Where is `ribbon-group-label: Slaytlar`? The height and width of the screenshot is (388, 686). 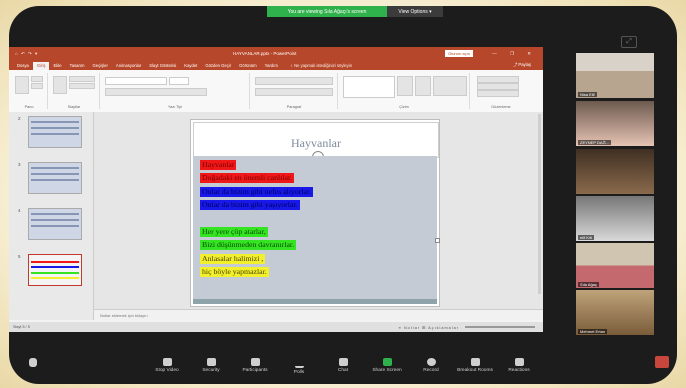
ribbon-group-label: Slaytlar is located at coordinates (74, 107).